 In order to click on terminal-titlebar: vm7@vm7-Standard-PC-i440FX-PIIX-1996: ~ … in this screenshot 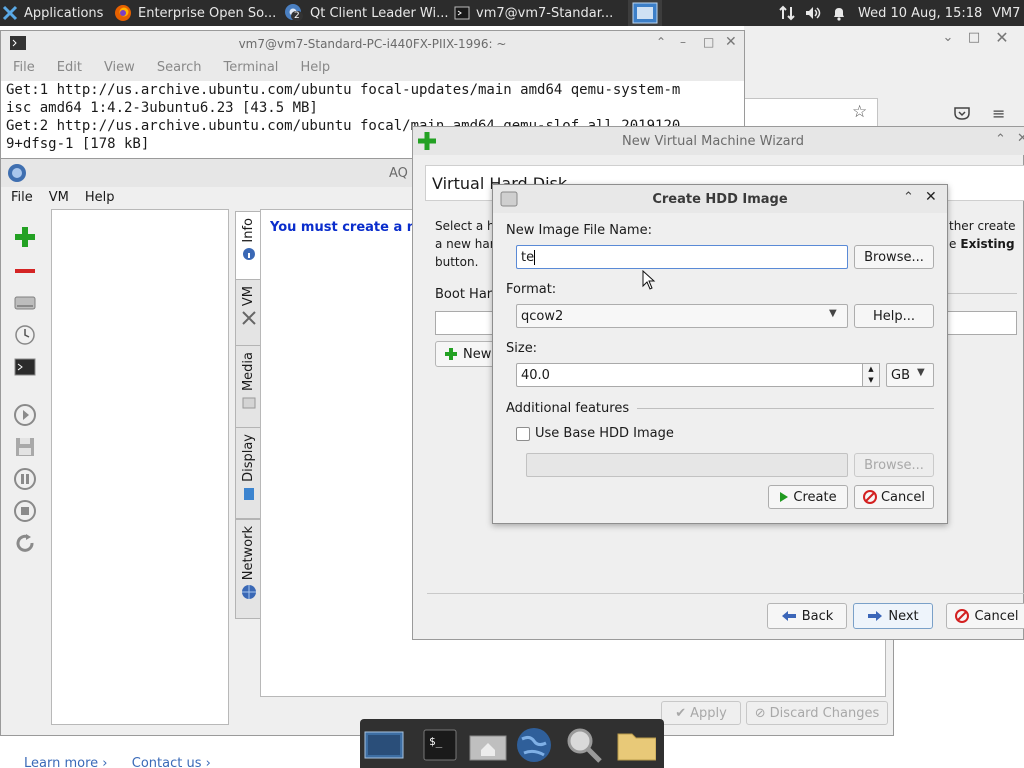, I will do `click(372, 44)`.